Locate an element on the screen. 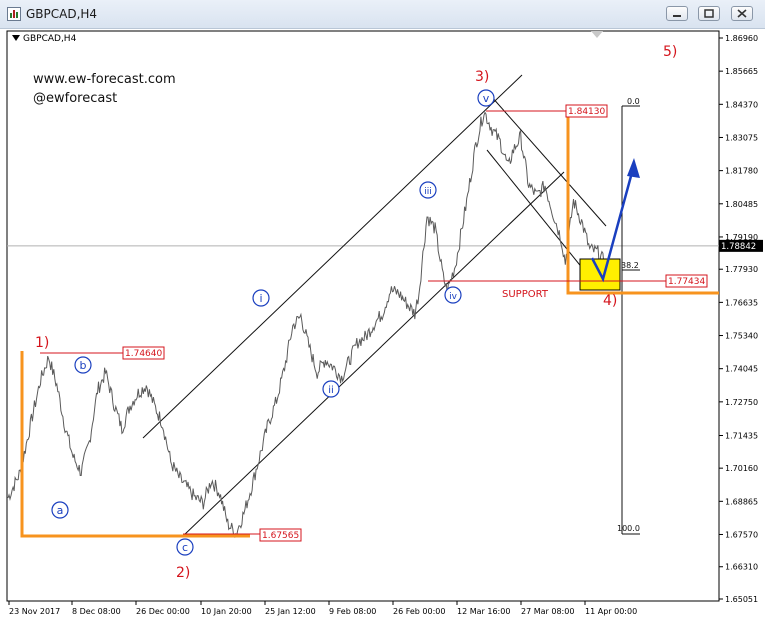 The height and width of the screenshot is (628, 765). x-tick-label: 23 Nov 2017 is located at coordinates (34, 611).